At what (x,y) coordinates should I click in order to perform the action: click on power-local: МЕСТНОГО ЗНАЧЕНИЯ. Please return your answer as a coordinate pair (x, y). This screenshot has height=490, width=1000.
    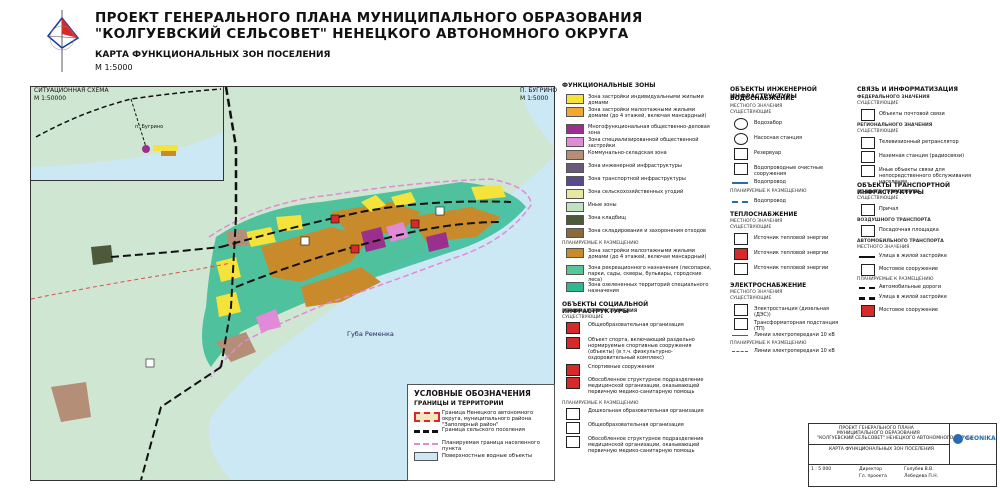
    Looking at the image, I should click on (756, 292).